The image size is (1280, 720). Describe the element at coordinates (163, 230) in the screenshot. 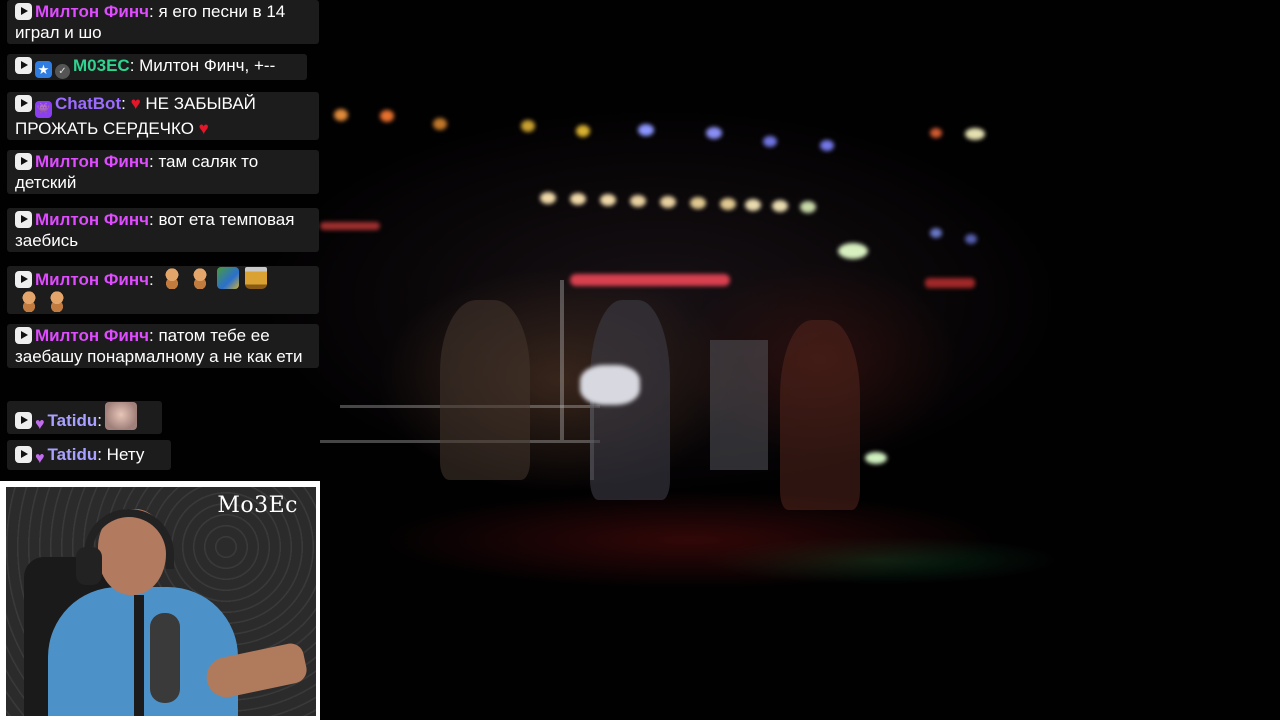

I see `chat-message: Милтон Финч: вот ета темповая заебись` at that location.